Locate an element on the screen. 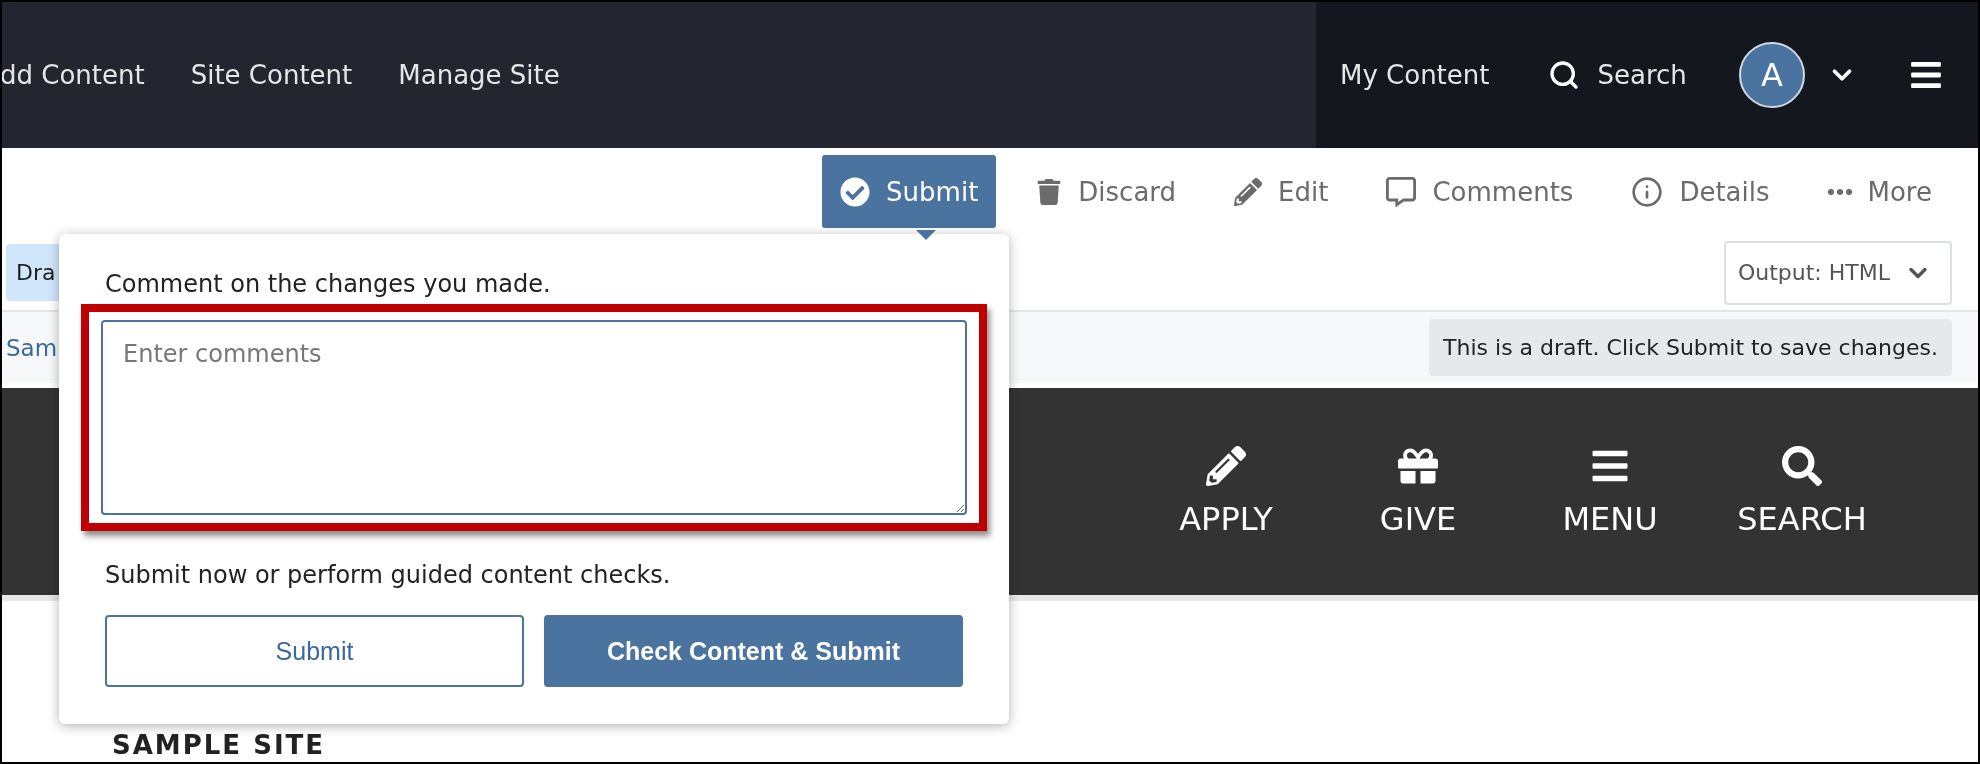 The image size is (1980, 764). nav-link: Manage Site is located at coordinates (479, 75).